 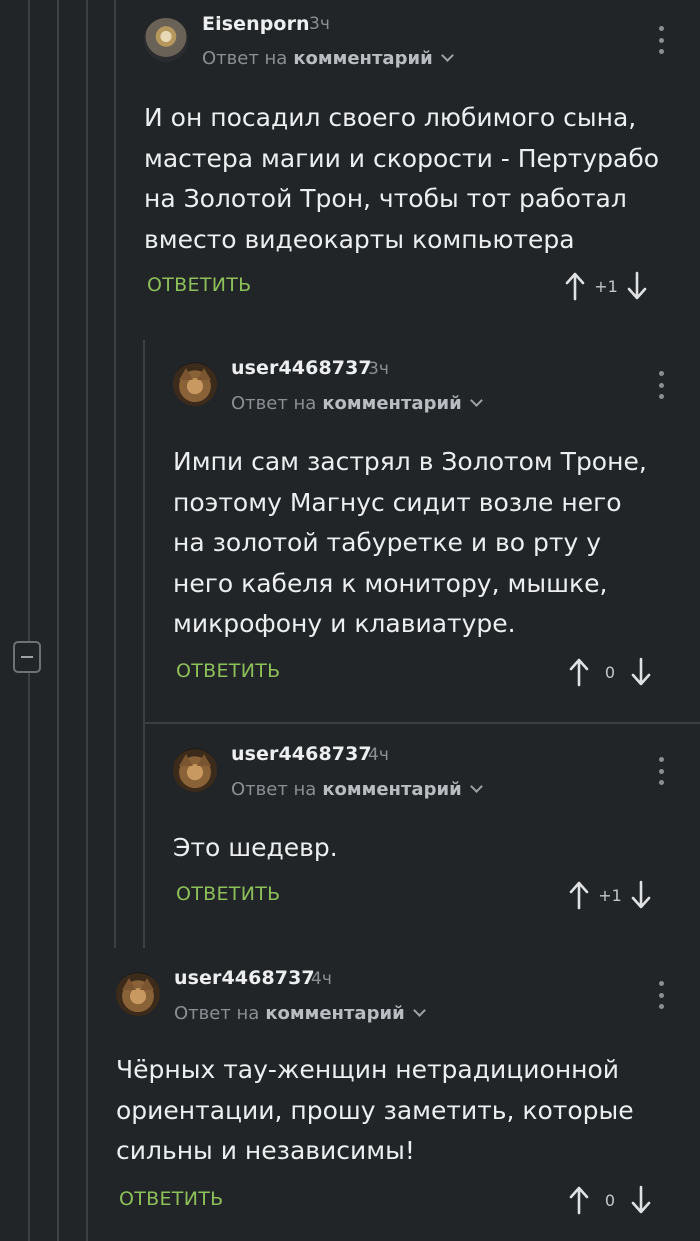 What do you see at coordinates (27, 657) in the screenshot?
I see `collapse-thread-icon` at bounding box center [27, 657].